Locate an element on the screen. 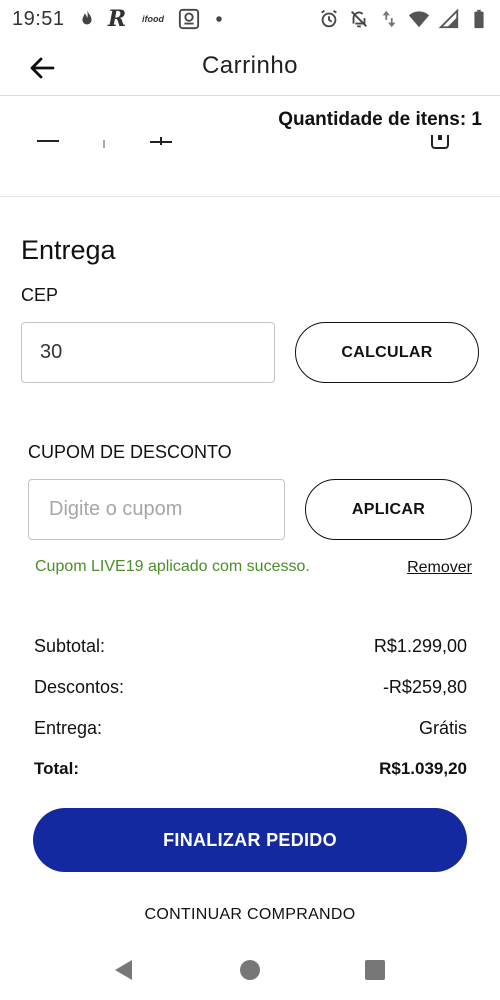 The height and width of the screenshot is (1000, 500). coupon-success-message: Cupom LIVE19 aplicado com sucesso. is located at coordinates (172, 566).